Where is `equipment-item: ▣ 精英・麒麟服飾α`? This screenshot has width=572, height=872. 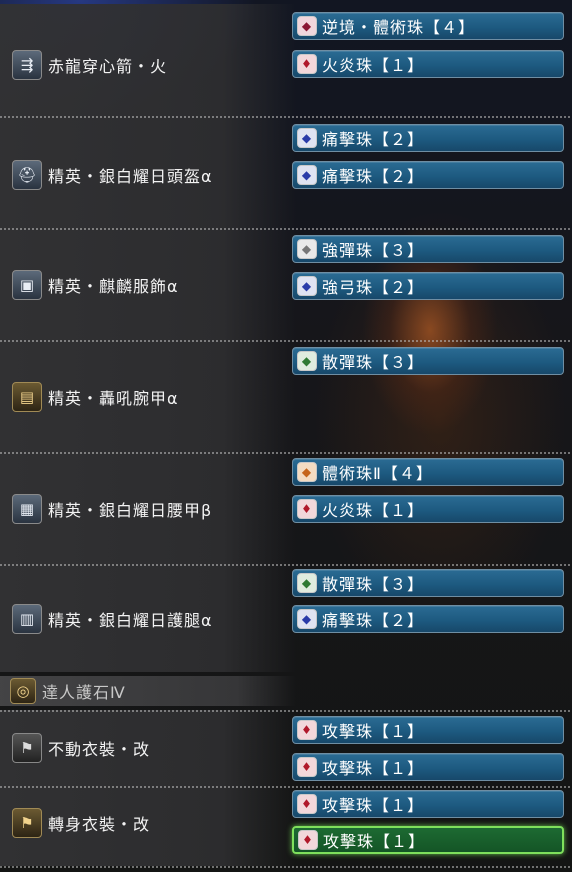
equipment-item: ▣ 精英・麒麟服飾α is located at coordinates (95, 285).